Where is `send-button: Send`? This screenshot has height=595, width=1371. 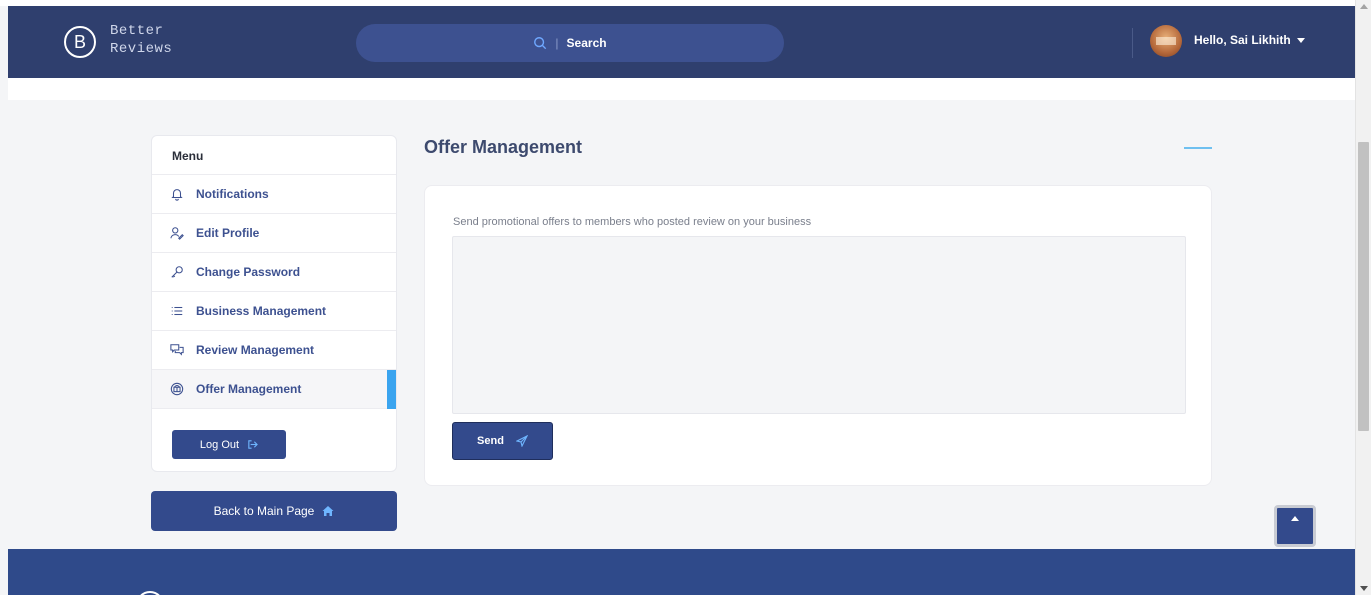 send-button: Send is located at coordinates (502, 441).